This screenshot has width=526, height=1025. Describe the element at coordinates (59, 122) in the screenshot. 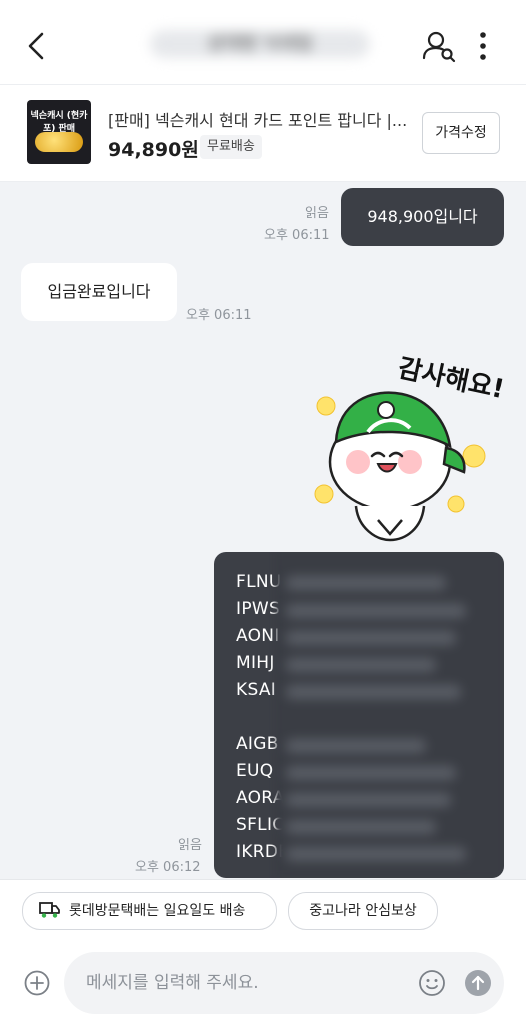

I see `thumbnail-caption: 넥슨캐시 (현카포) 판매` at that location.